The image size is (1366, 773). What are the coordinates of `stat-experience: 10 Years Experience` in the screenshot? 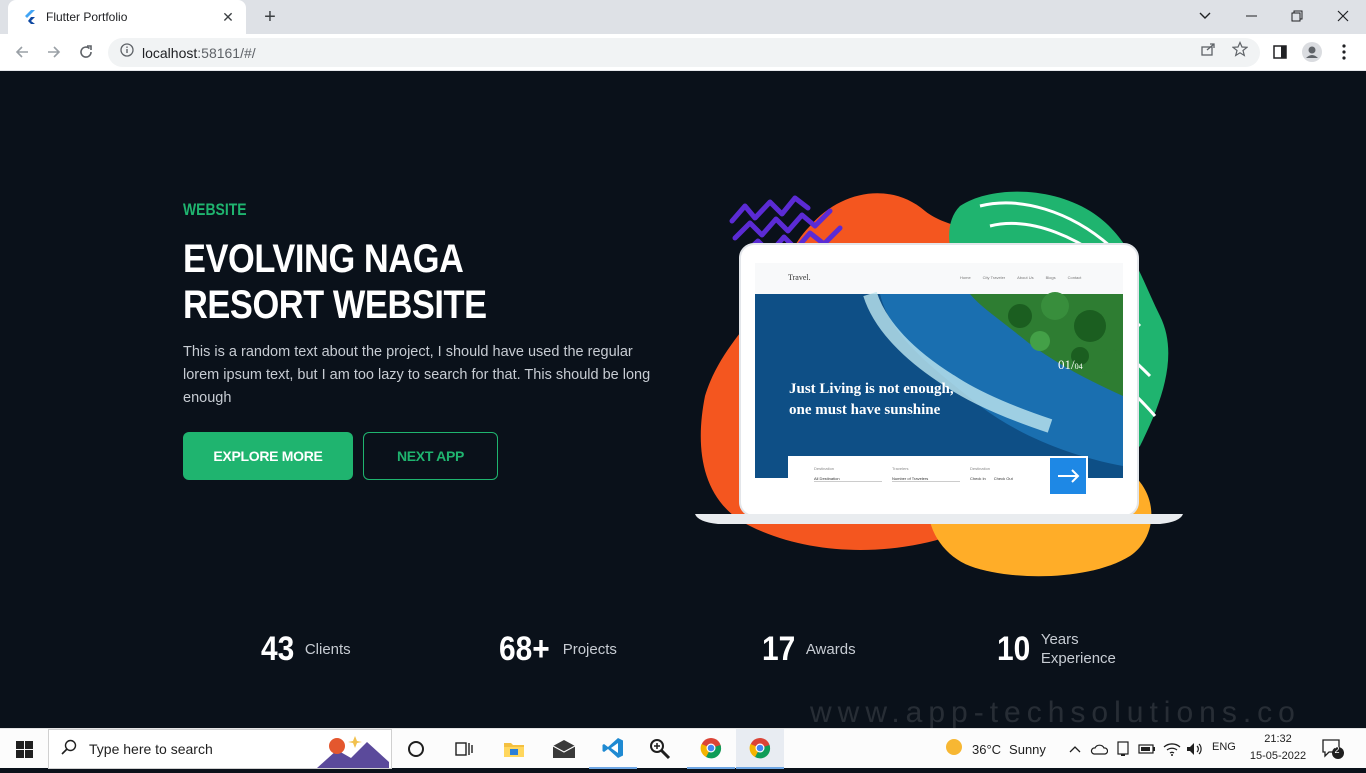 It's located at (1056, 649).